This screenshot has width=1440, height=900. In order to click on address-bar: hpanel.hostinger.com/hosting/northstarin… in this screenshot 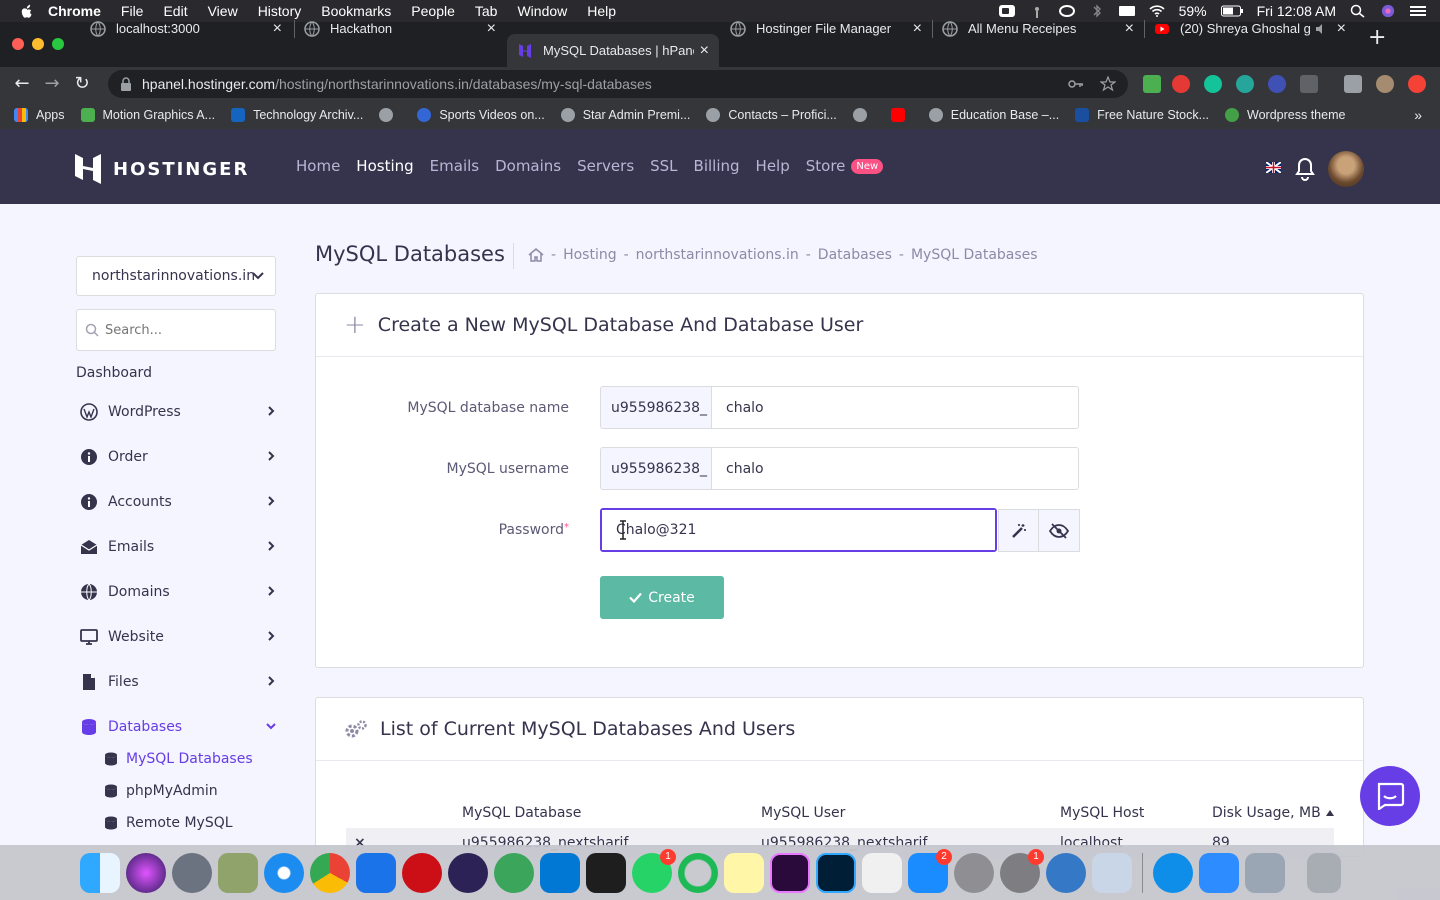, I will do `click(618, 84)`.